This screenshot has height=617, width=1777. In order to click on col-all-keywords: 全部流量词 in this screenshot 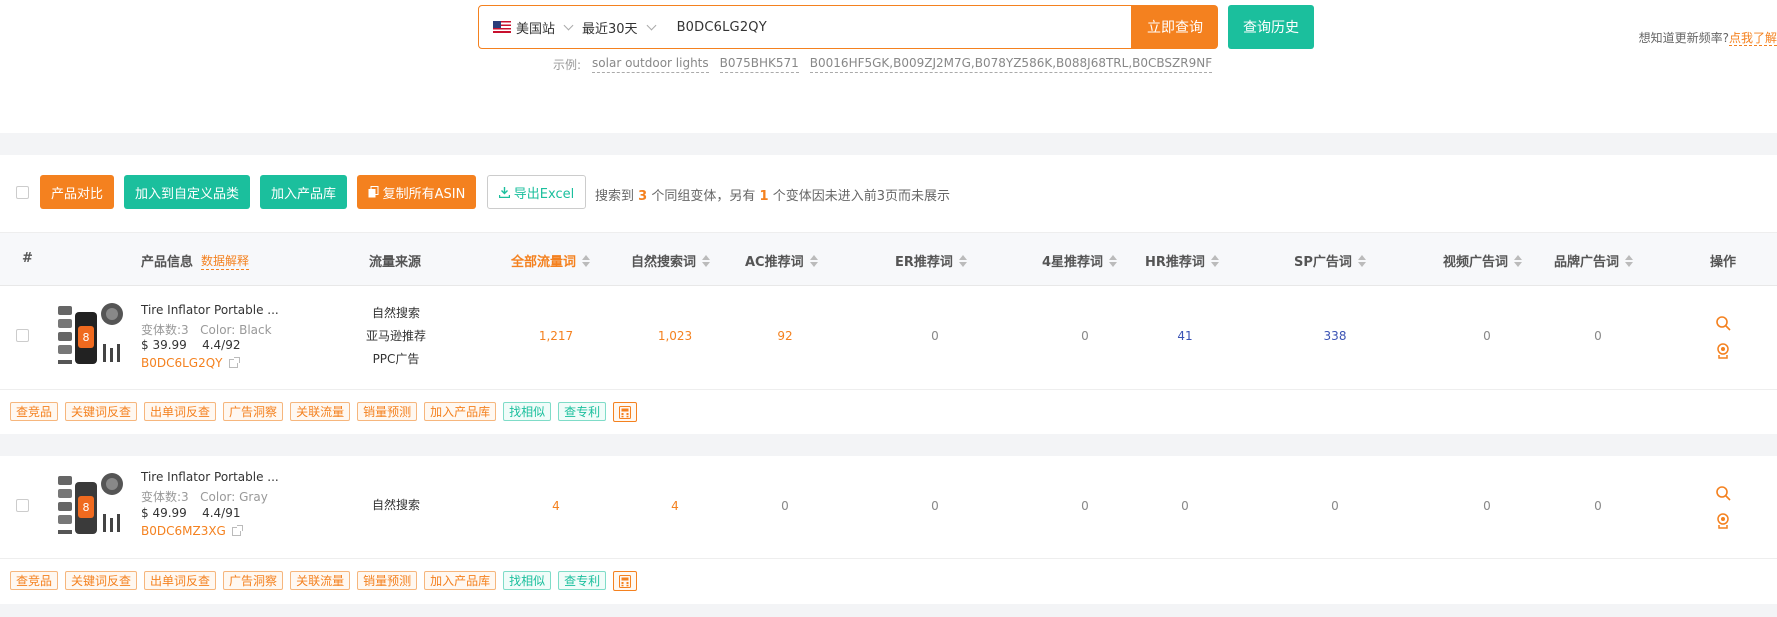, I will do `click(551, 260)`.